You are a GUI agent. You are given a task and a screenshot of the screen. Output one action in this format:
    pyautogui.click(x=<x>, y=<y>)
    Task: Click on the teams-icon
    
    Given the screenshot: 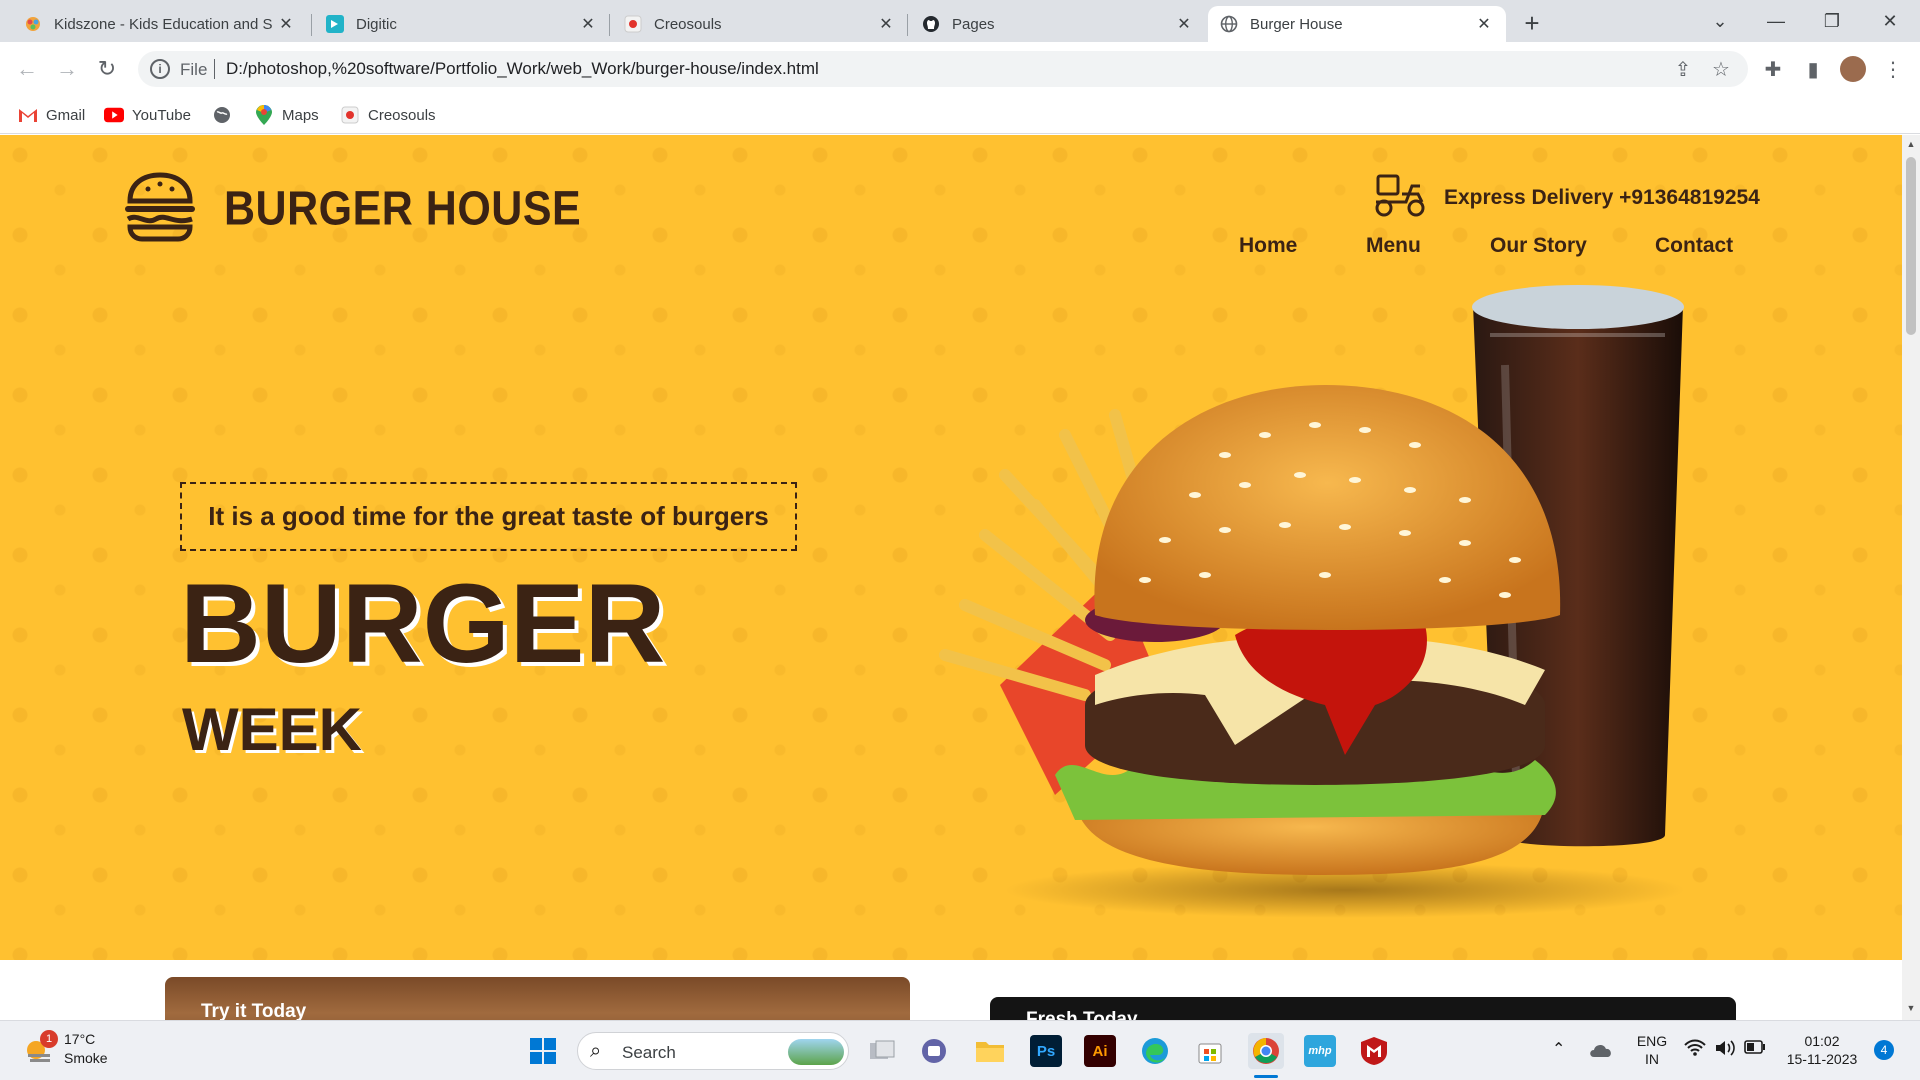 What is the action you would take?
    pyautogui.click(x=934, y=1051)
    